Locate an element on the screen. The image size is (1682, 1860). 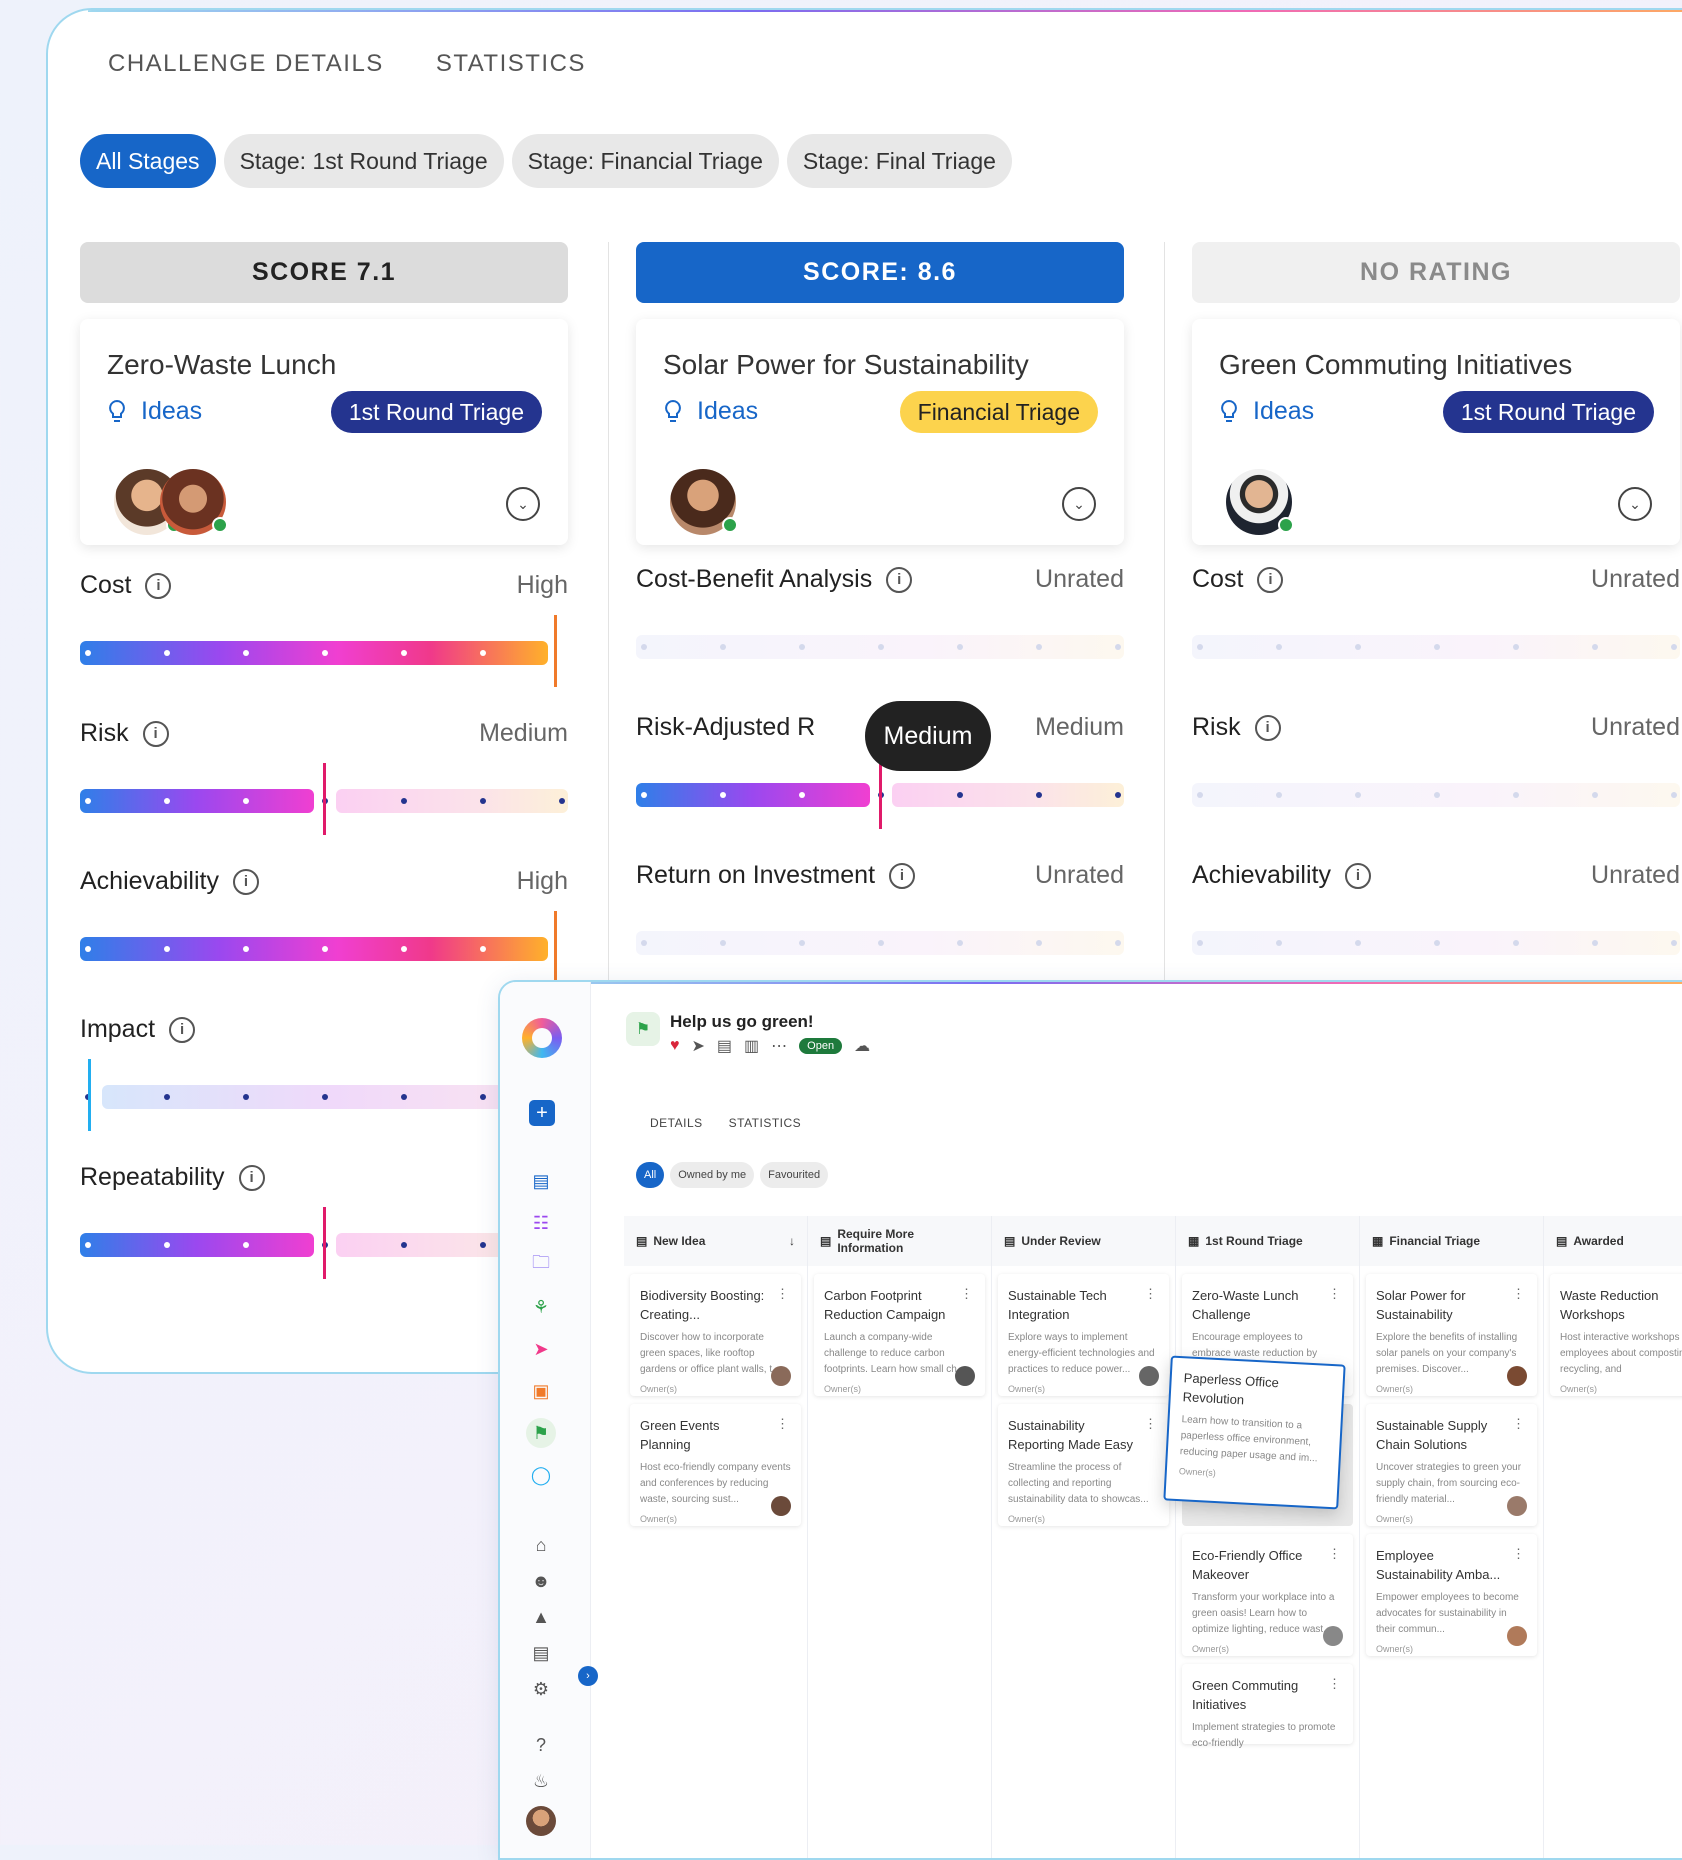
column-header: ▤ Awarded is located at coordinates (1613, 1241).